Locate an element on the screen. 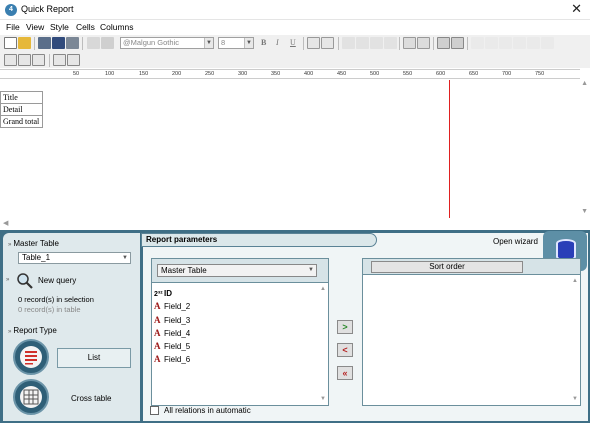 The width and height of the screenshot is (590, 423). field-name: Field_6 is located at coordinates (177, 360).